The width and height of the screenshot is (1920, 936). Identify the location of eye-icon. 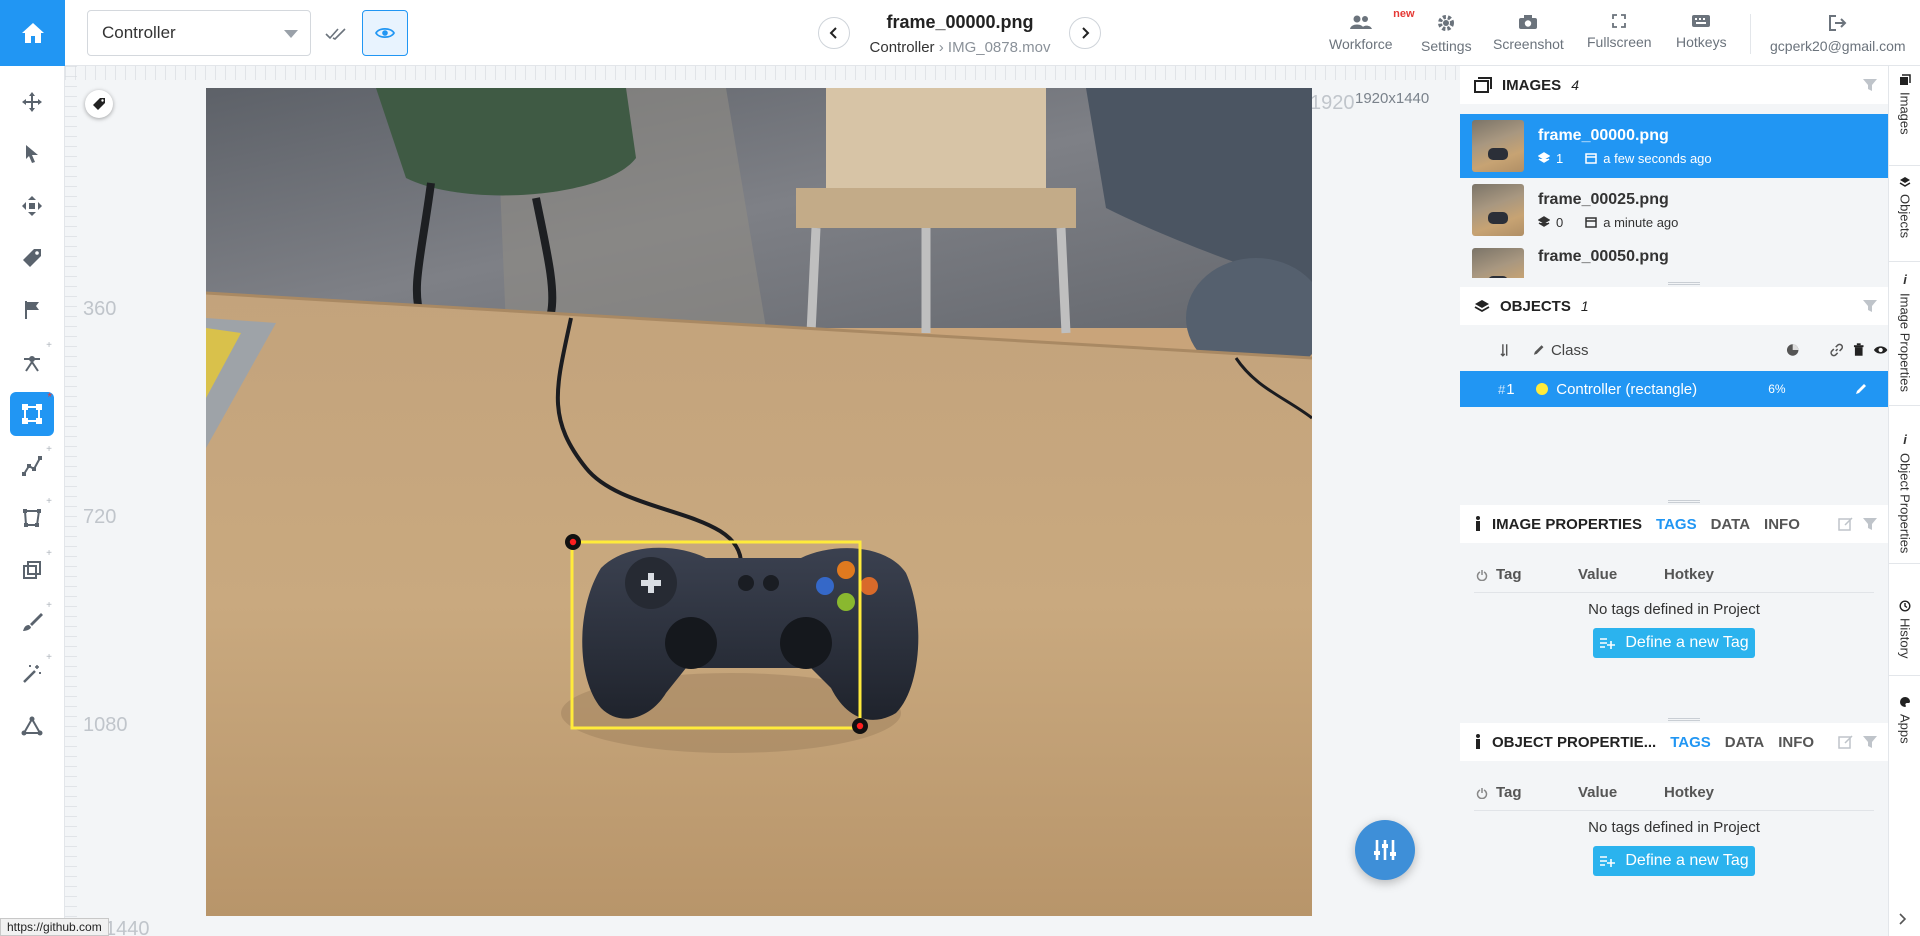
(1880, 350).